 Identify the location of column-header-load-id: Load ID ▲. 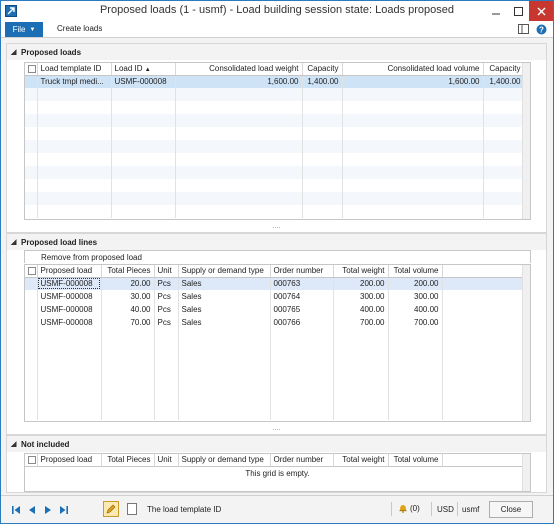
(143, 69).